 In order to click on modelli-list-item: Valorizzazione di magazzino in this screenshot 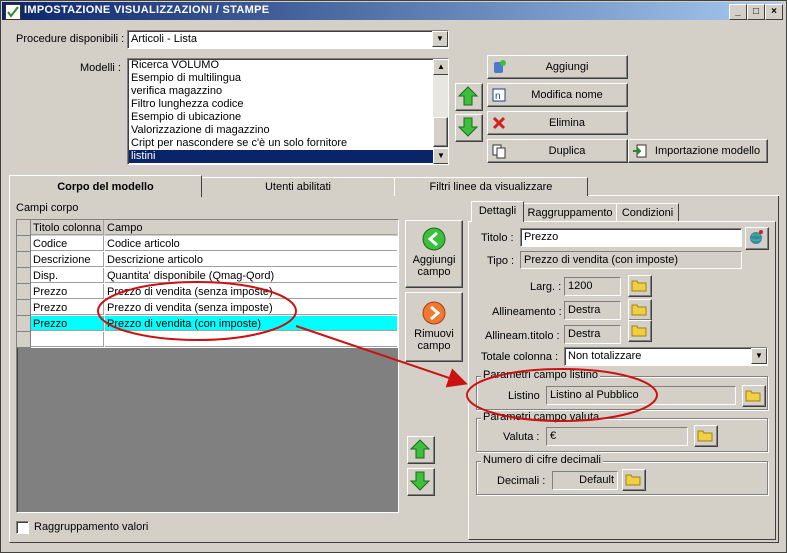, I will do `click(281, 130)`.